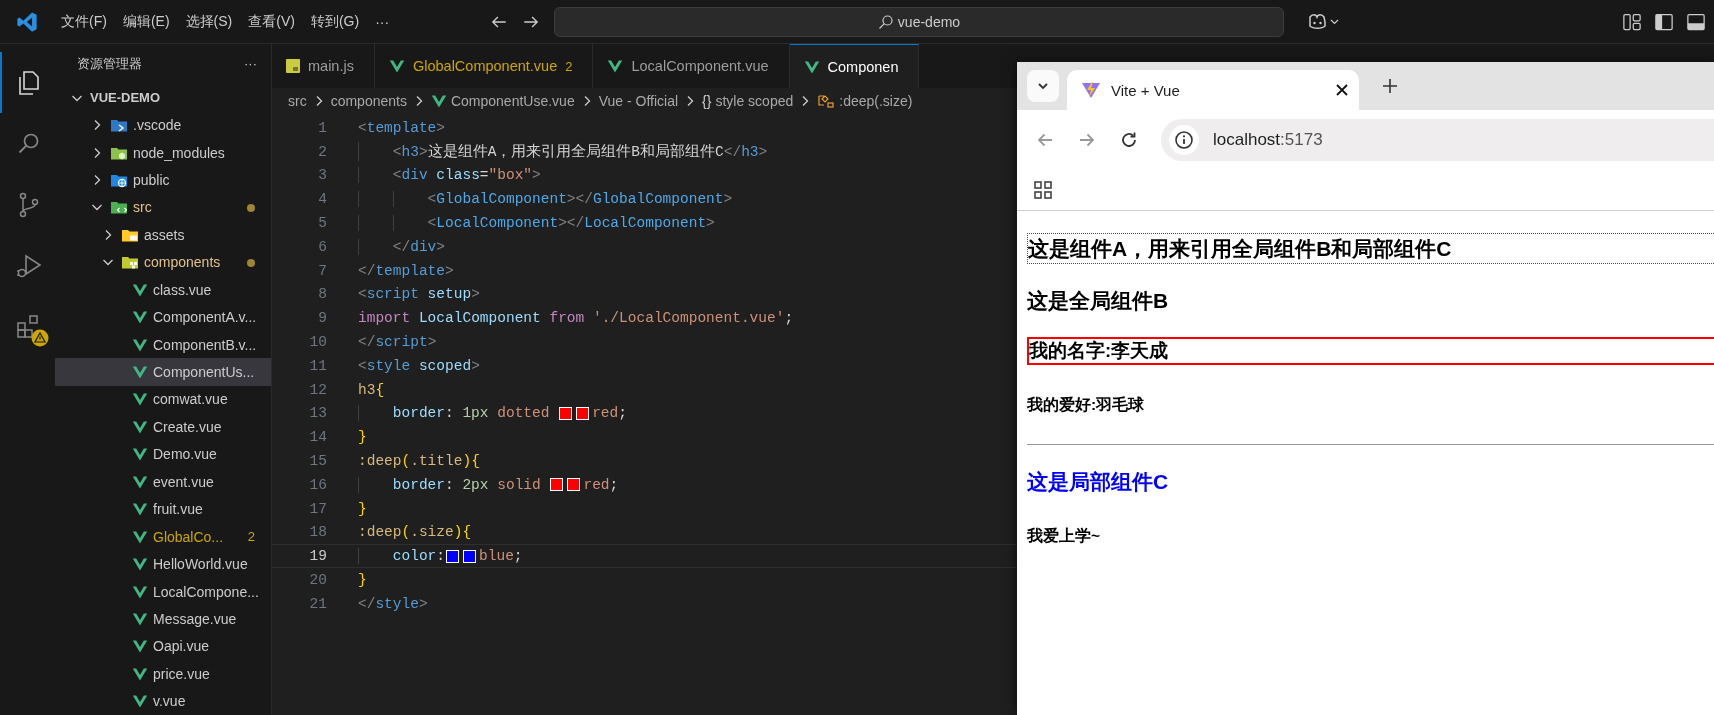 The height and width of the screenshot is (715, 1714). What do you see at coordinates (418, 556) in the screenshot?
I see `code-text: color:` at bounding box center [418, 556].